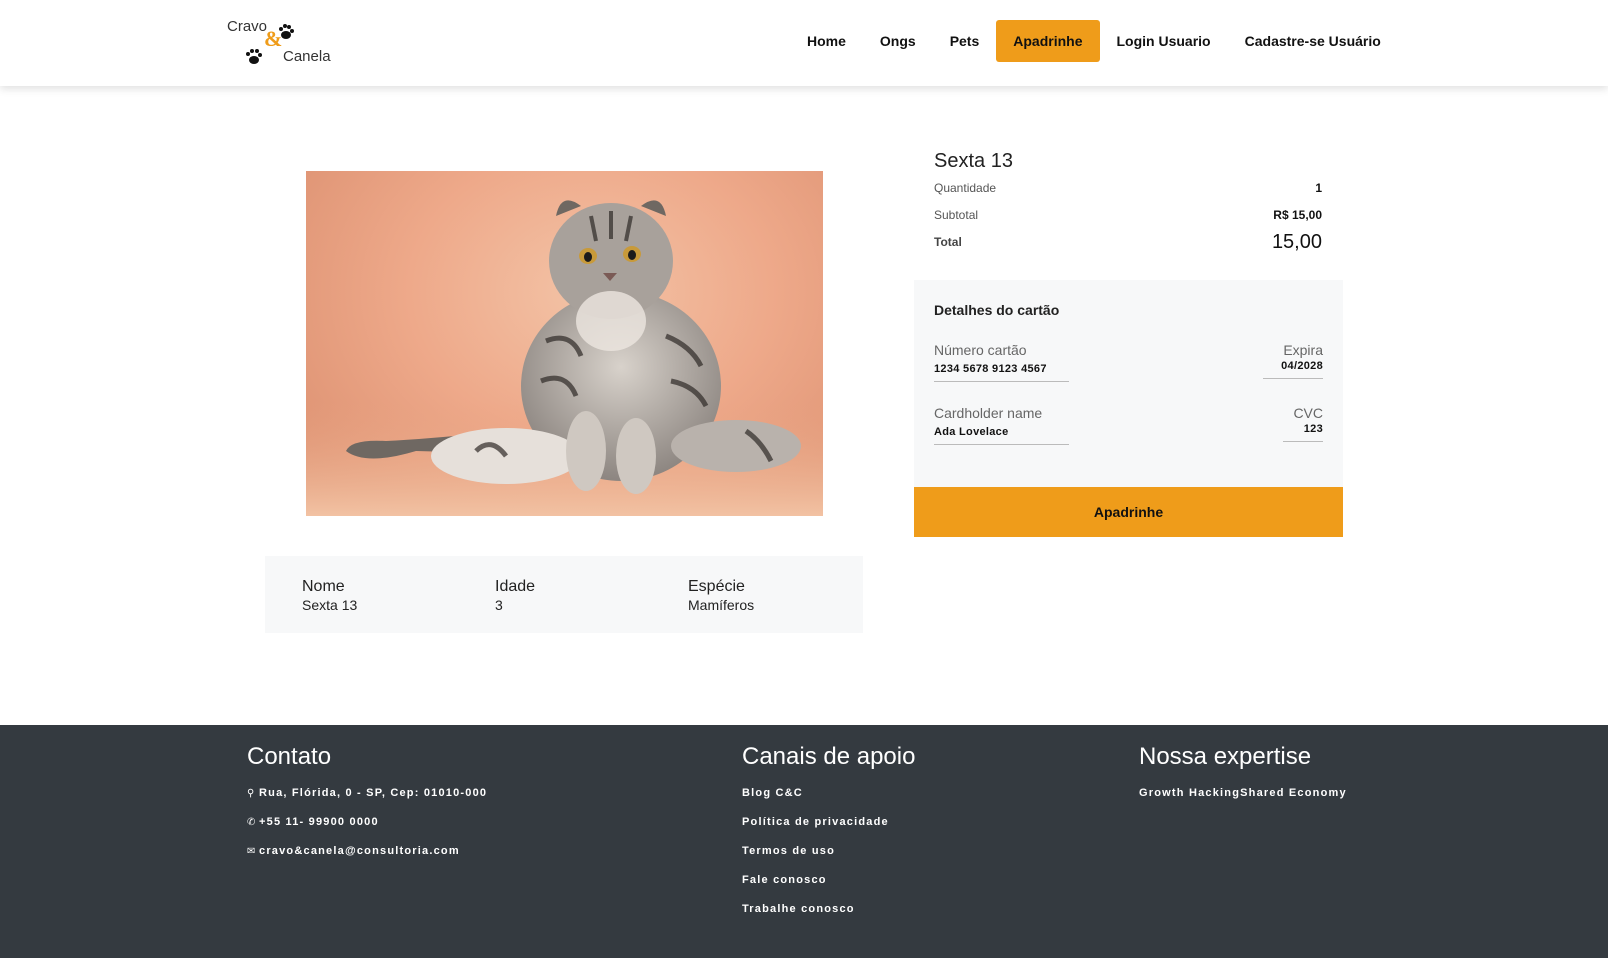 Image resolution: width=1608 pixels, height=958 pixels. Describe the element at coordinates (367, 859) in the screenshot. I see `footer-email: ✉ cravo&canela@consultoria.com` at that location.